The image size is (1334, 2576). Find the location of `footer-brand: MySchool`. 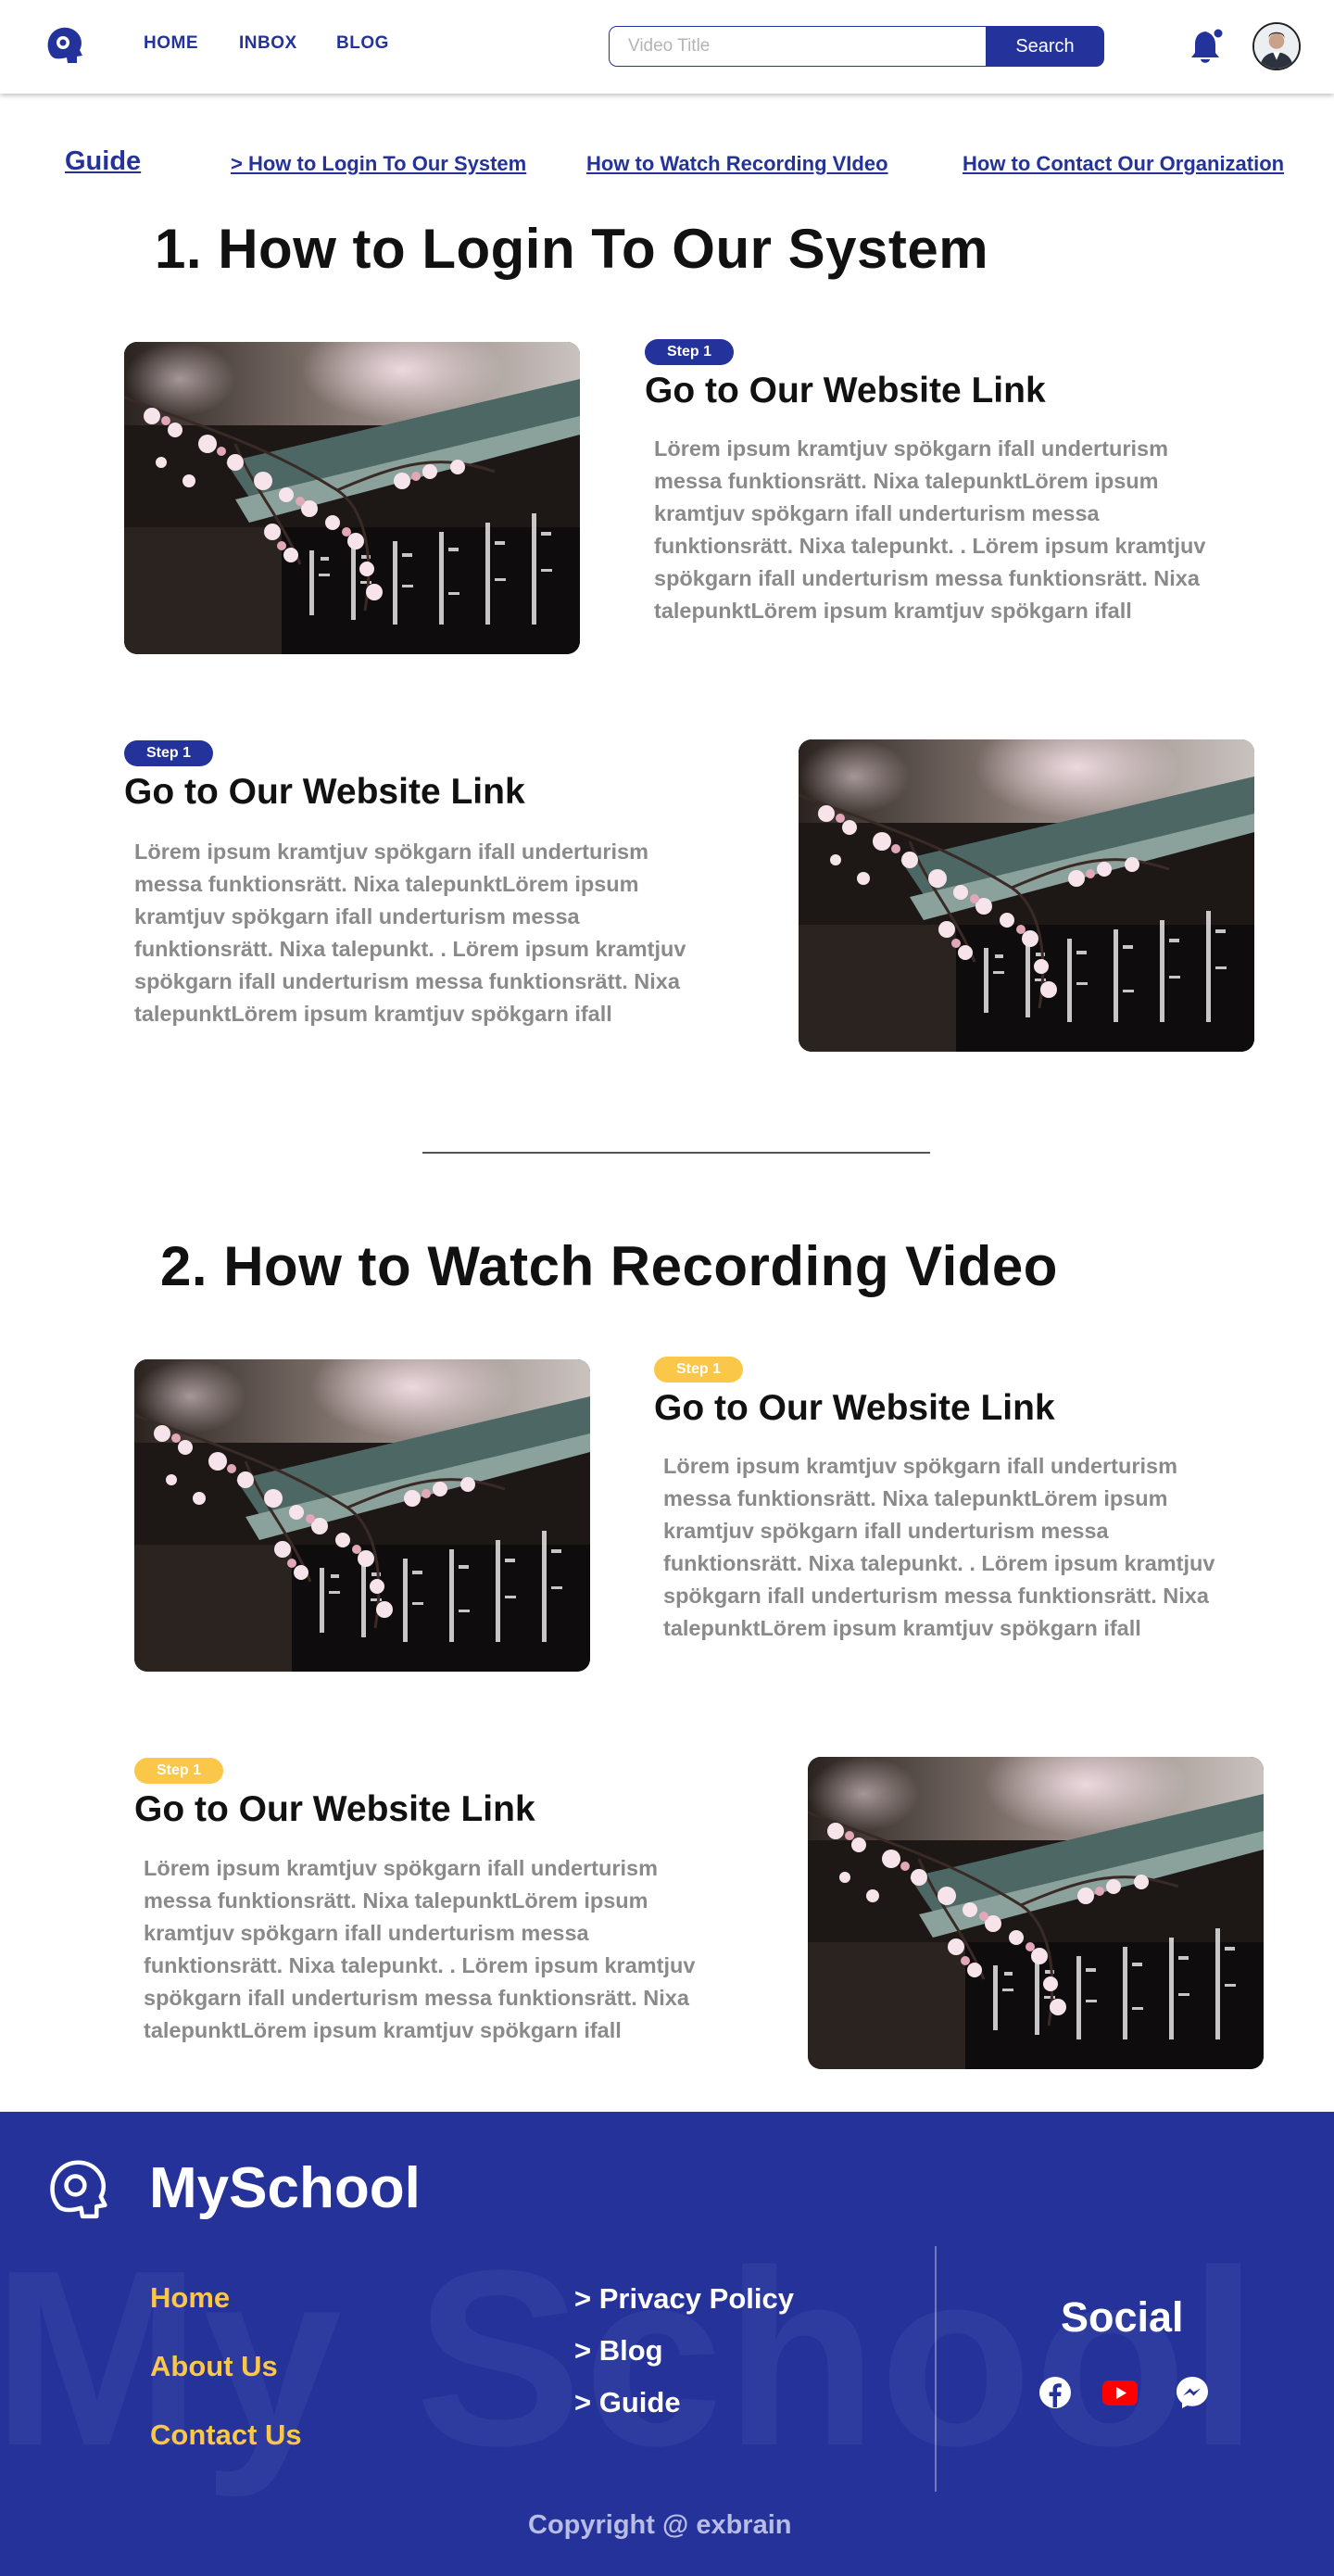

footer-brand: MySchool is located at coordinates (285, 2188).